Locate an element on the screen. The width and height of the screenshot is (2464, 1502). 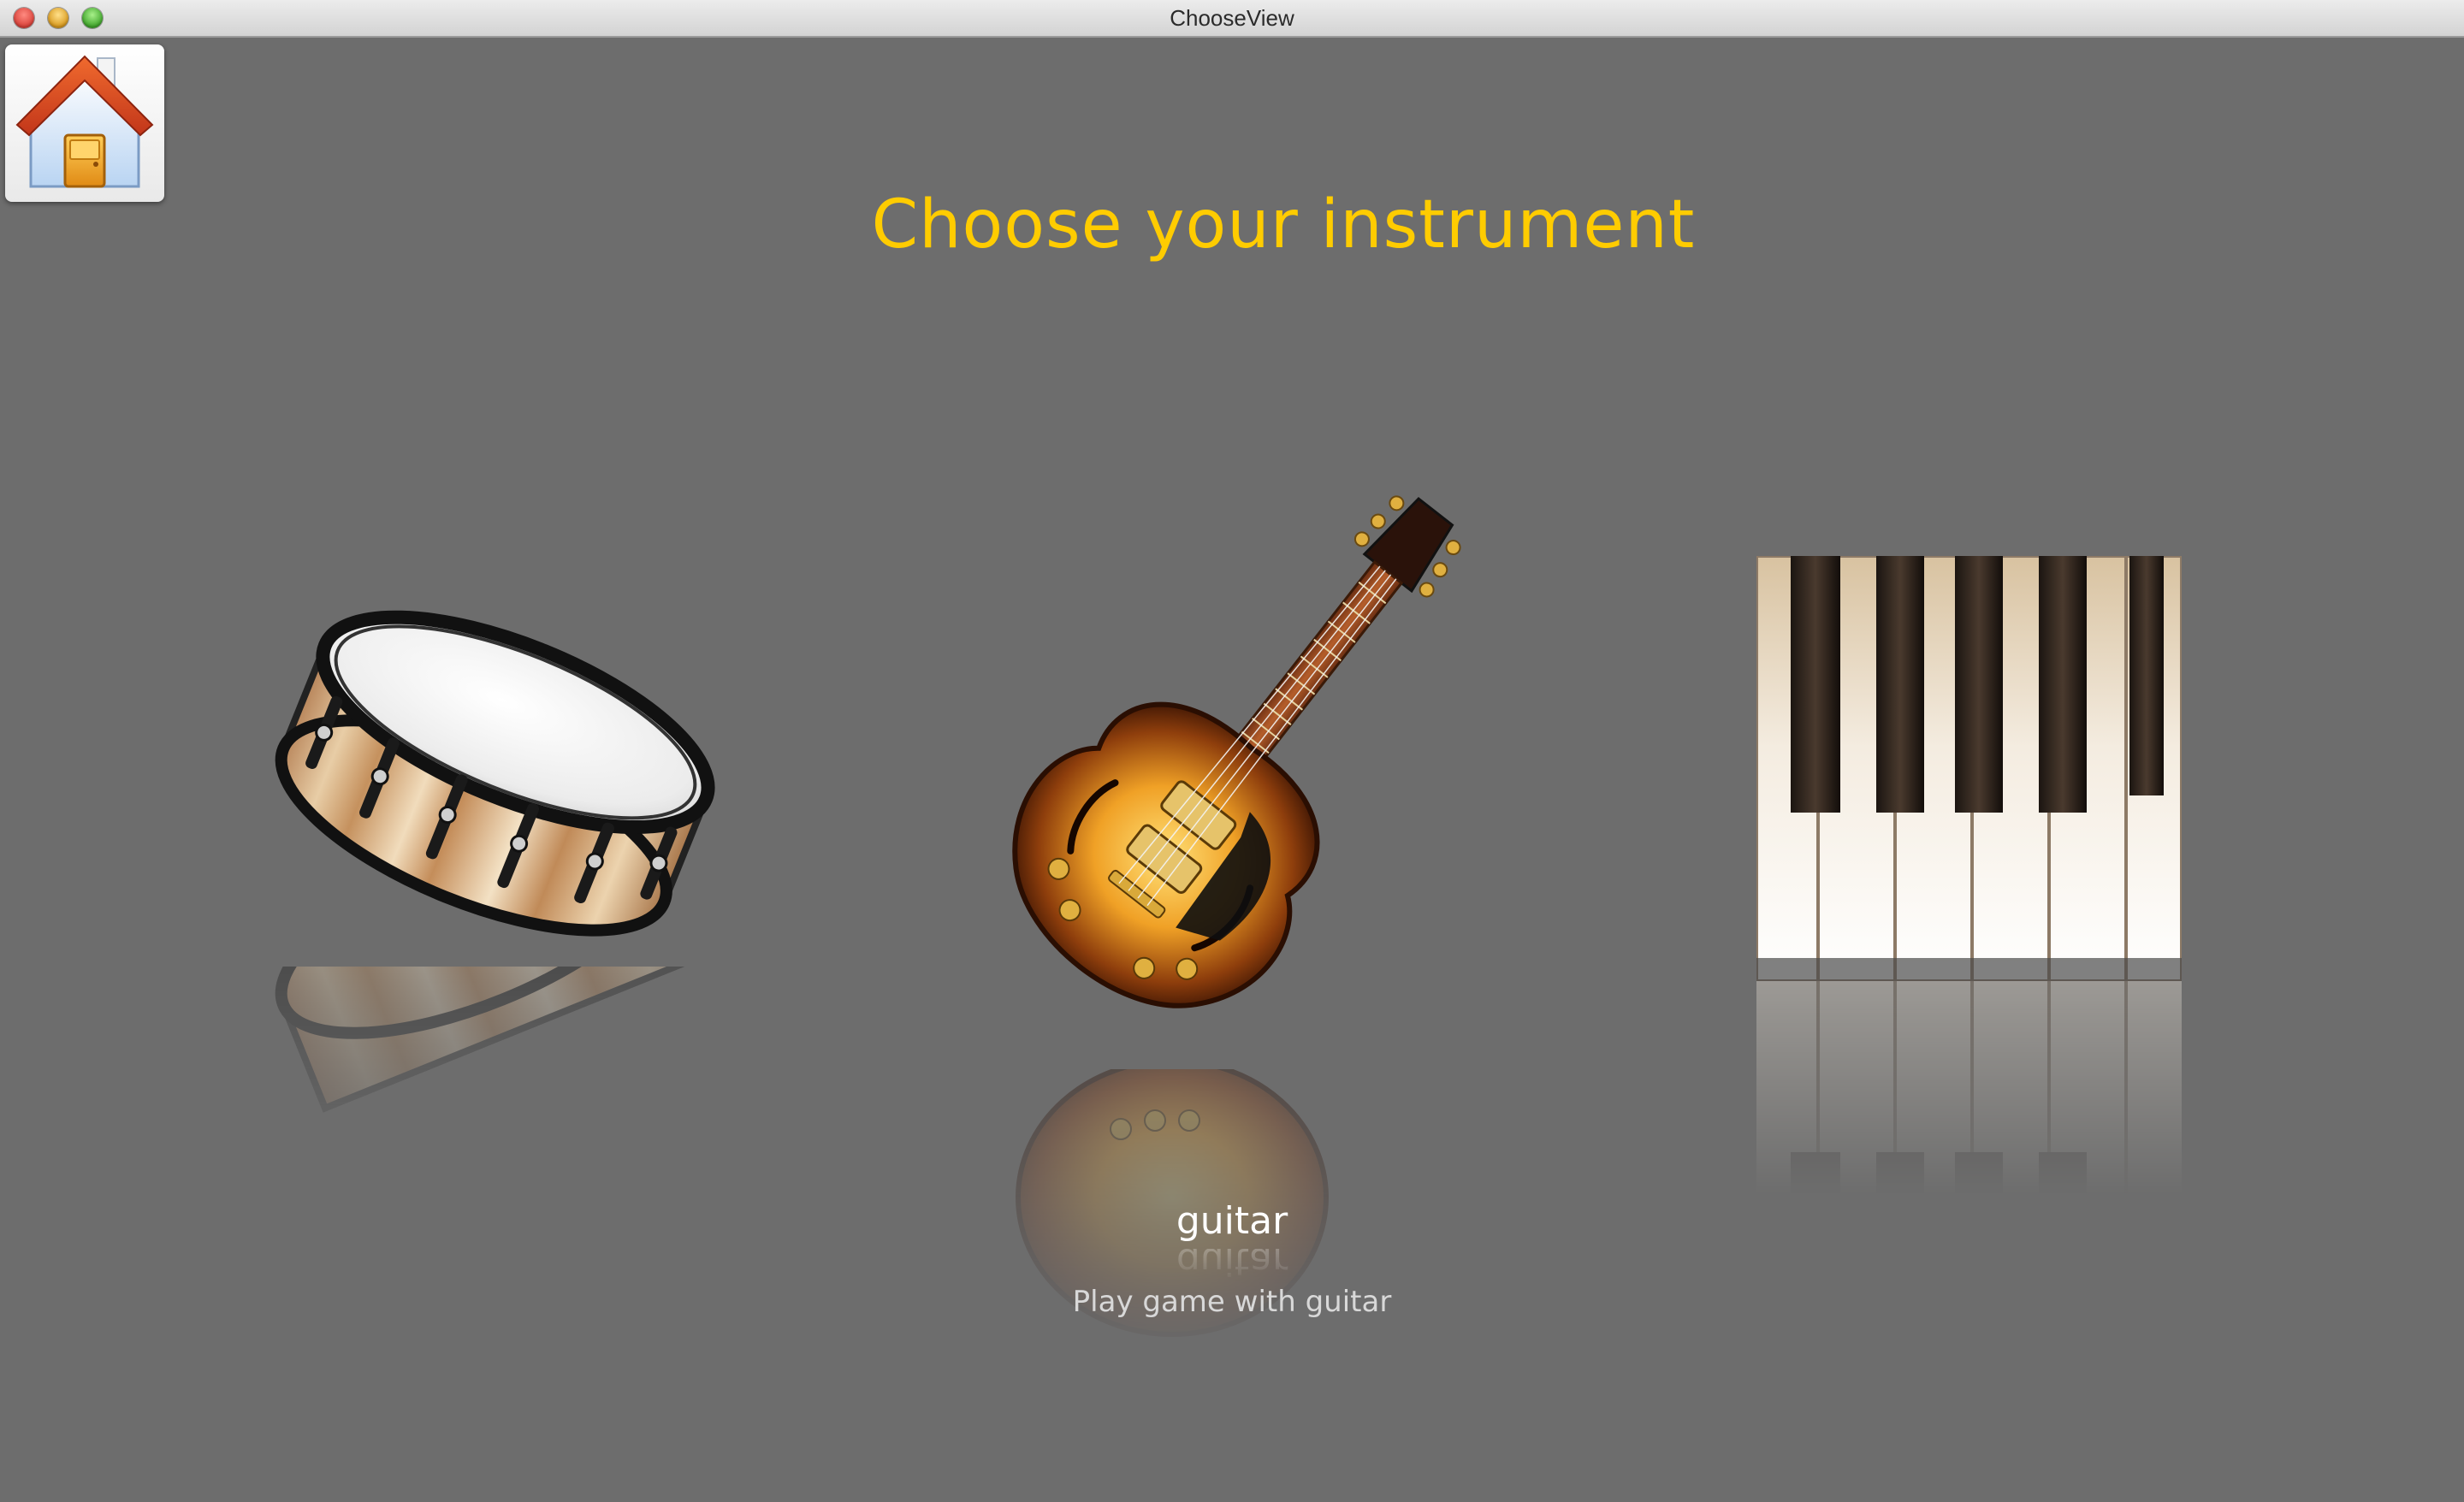
drum-option is located at coordinates (496, 769).